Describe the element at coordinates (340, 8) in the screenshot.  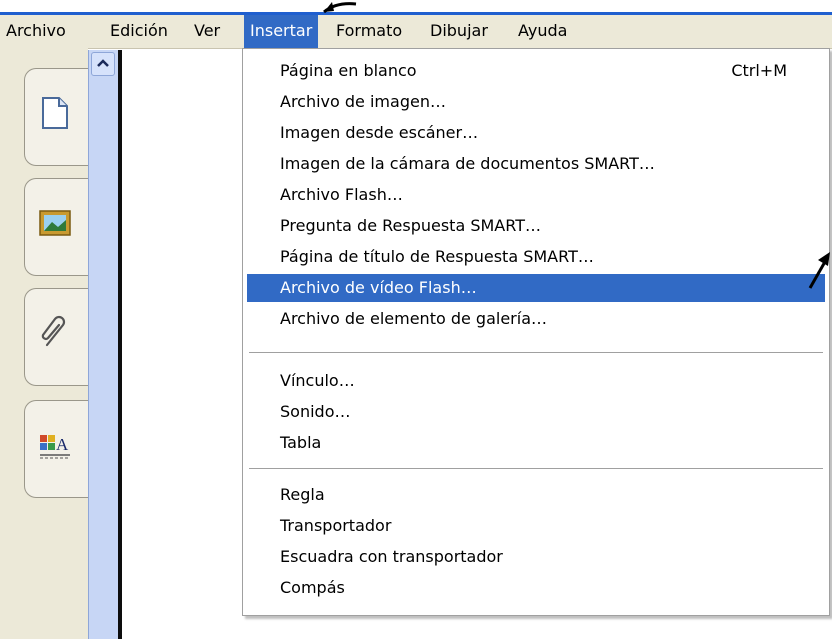
I see `annotation-arrow-top` at that location.